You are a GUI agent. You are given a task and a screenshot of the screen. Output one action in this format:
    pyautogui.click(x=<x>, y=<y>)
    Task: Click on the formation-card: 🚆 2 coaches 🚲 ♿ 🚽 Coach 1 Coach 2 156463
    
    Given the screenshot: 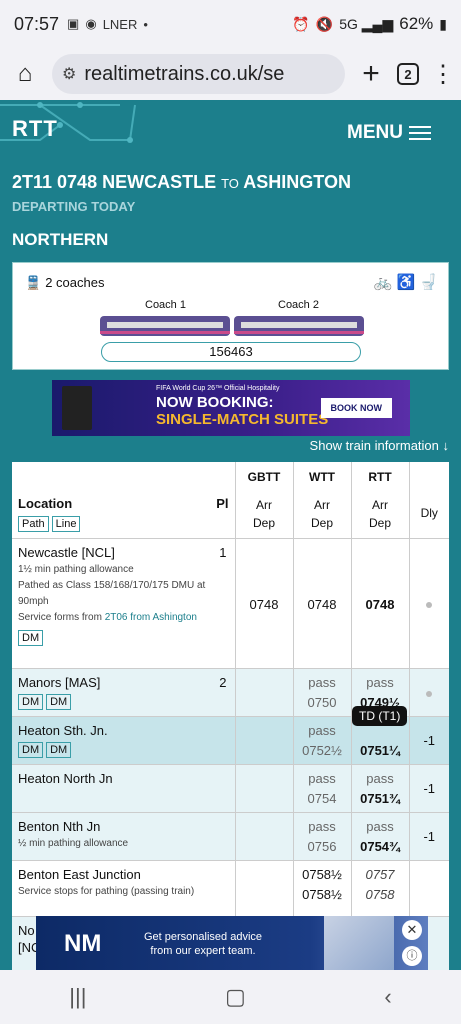 What is the action you would take?
    pyautogui.click(x=230, y=316)
    